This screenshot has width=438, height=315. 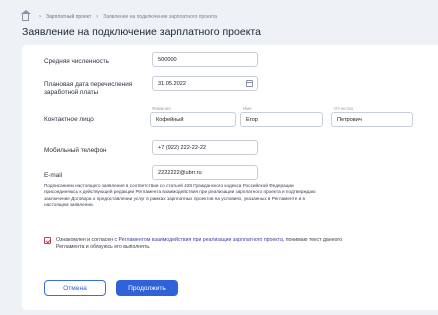 I want to click on phone-label: Мобильный телефон, so click(x=75, y=150).